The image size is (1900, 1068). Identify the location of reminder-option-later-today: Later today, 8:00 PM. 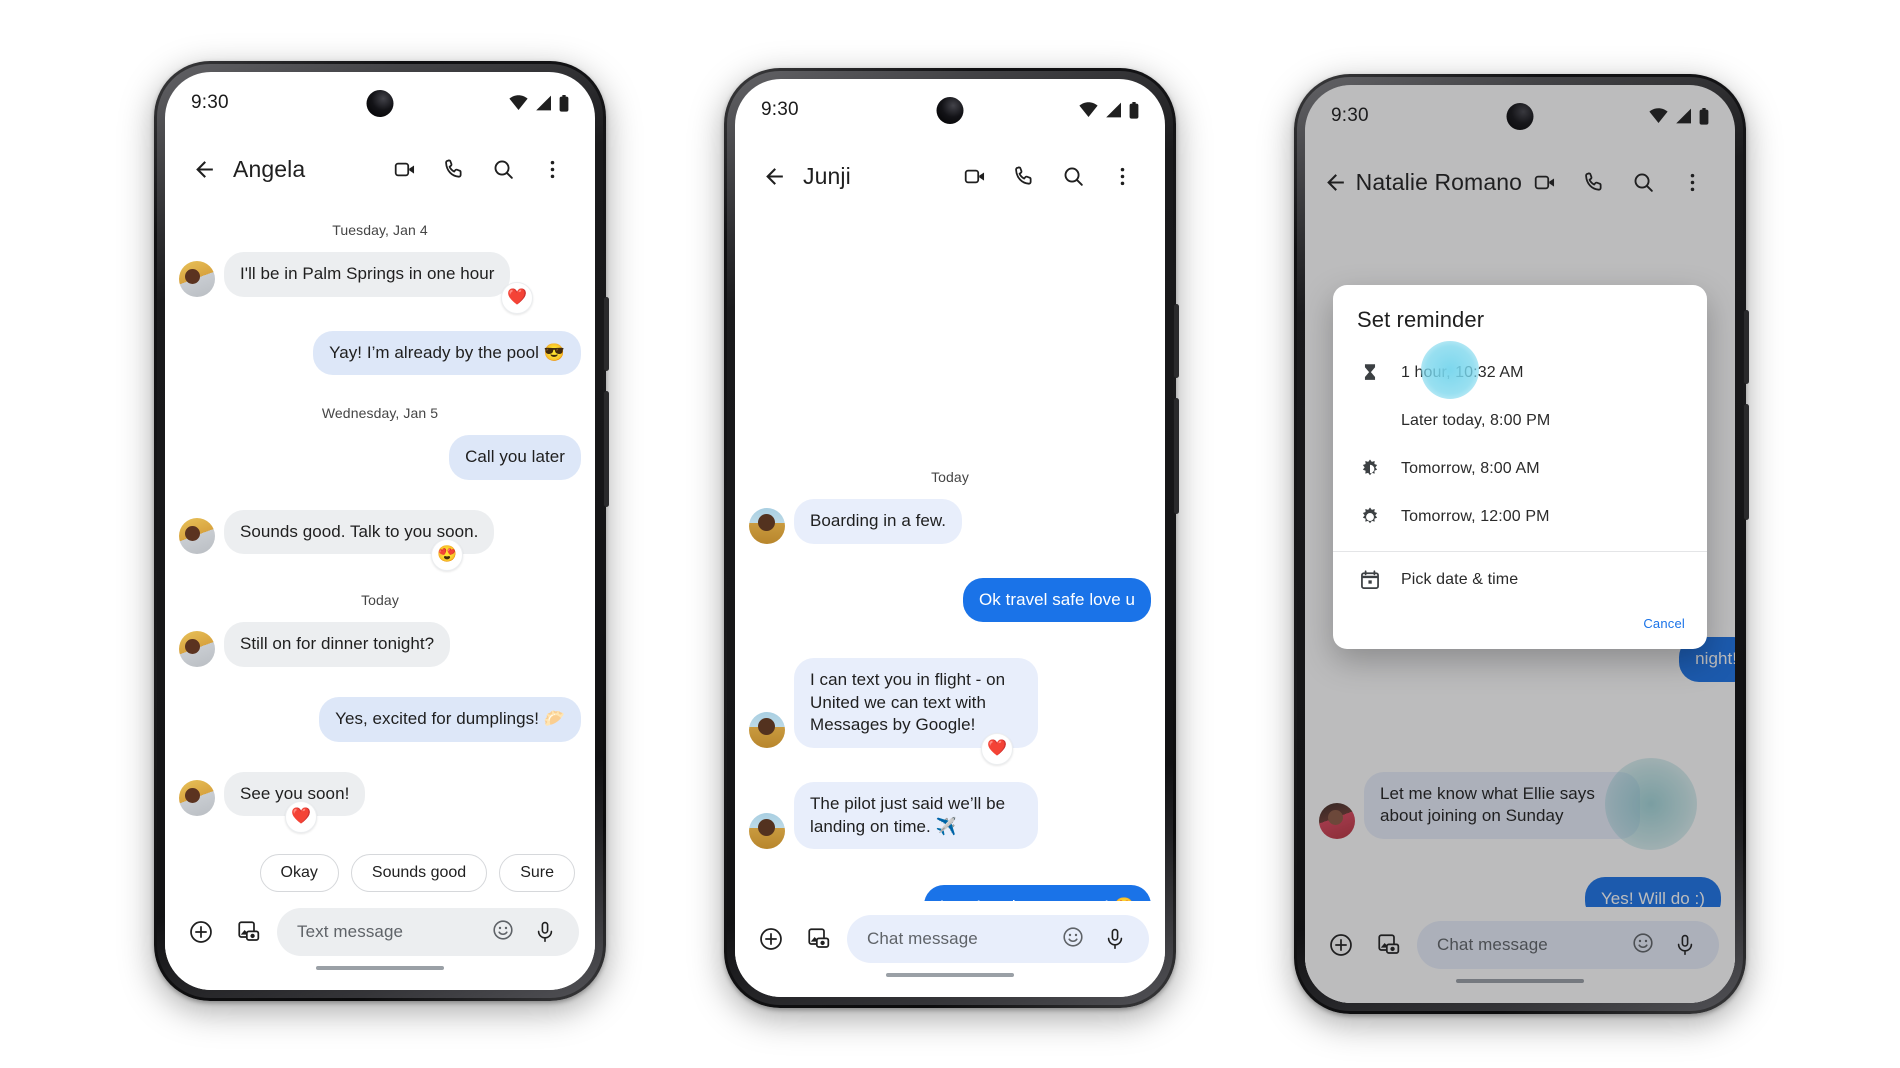
(1520, 421).